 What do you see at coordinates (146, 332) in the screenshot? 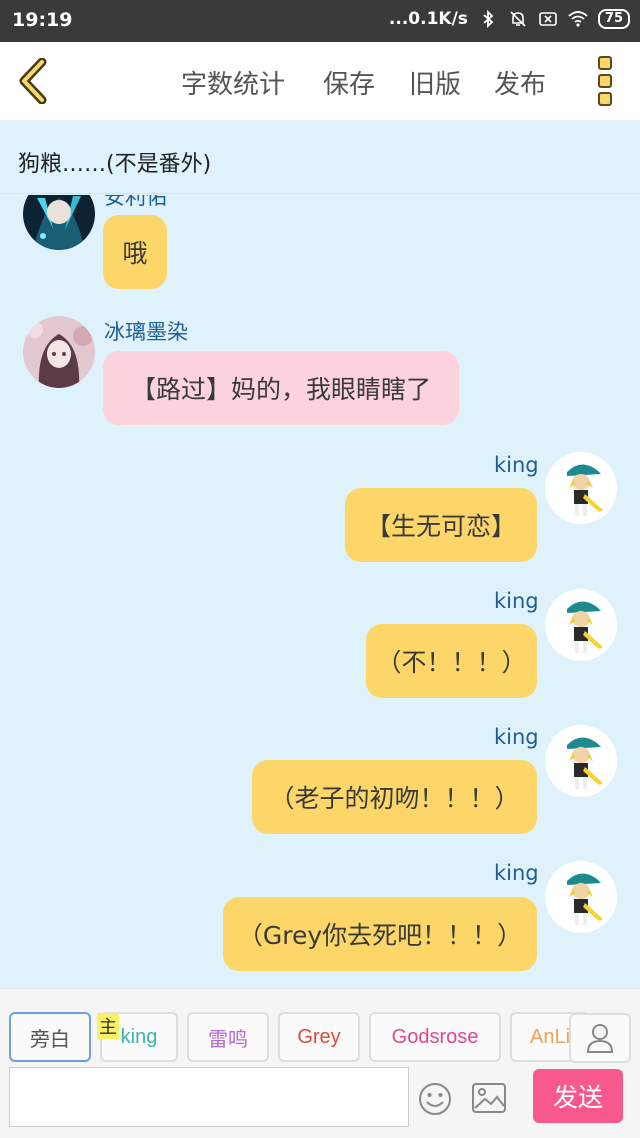
I see `sender-name: 冰璃墨染` at bounding box center [146, 332].